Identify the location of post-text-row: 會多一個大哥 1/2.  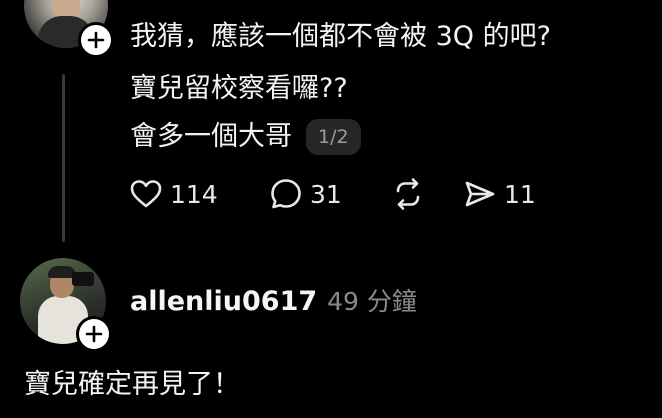
(245, 137).